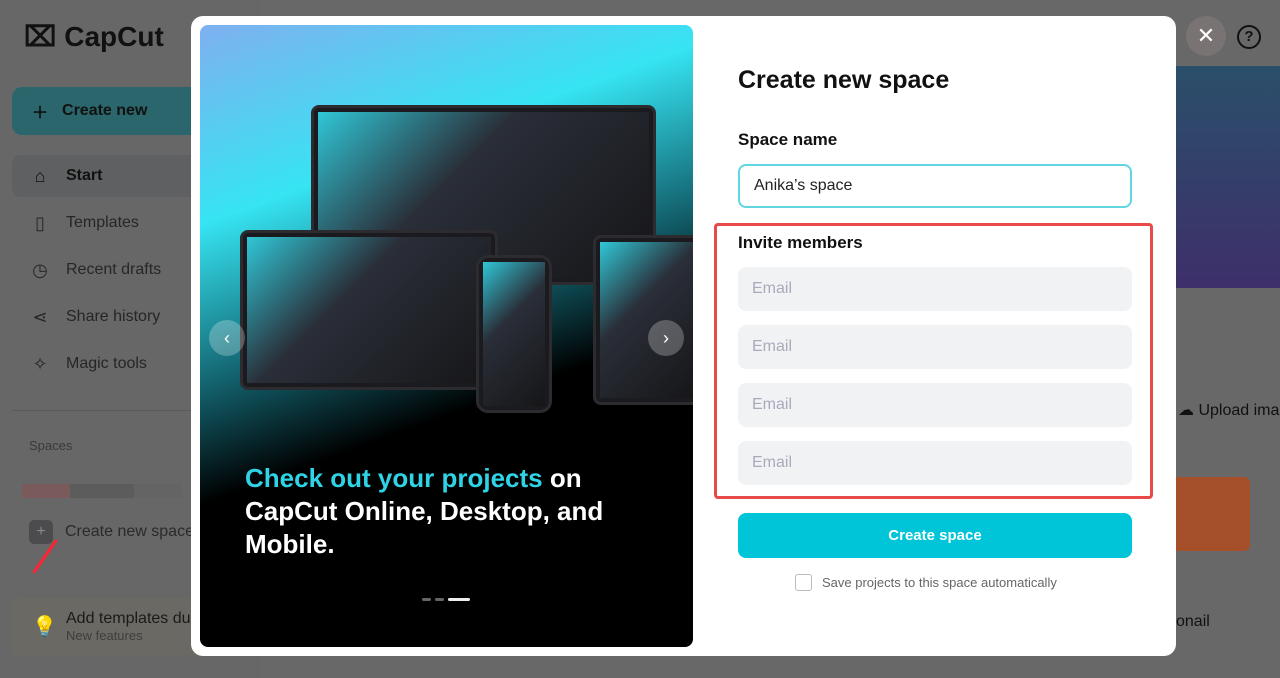  I want to click on thumbnail-image, so click(1213, 514).